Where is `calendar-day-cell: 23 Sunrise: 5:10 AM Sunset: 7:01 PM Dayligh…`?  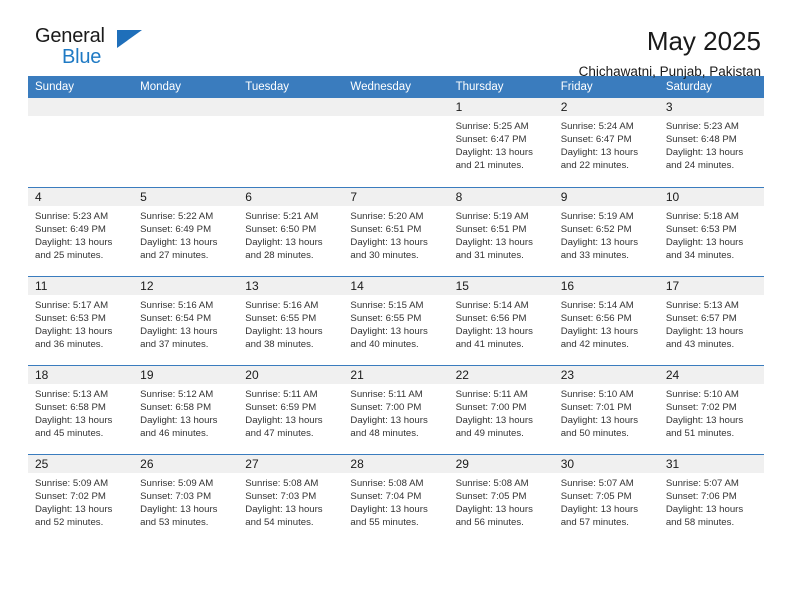
calendar-day-cell: 23 Sunrise: 5:10 AM Sunset: 7:01 PM Dayligh… is located at coordinates (606, 409).